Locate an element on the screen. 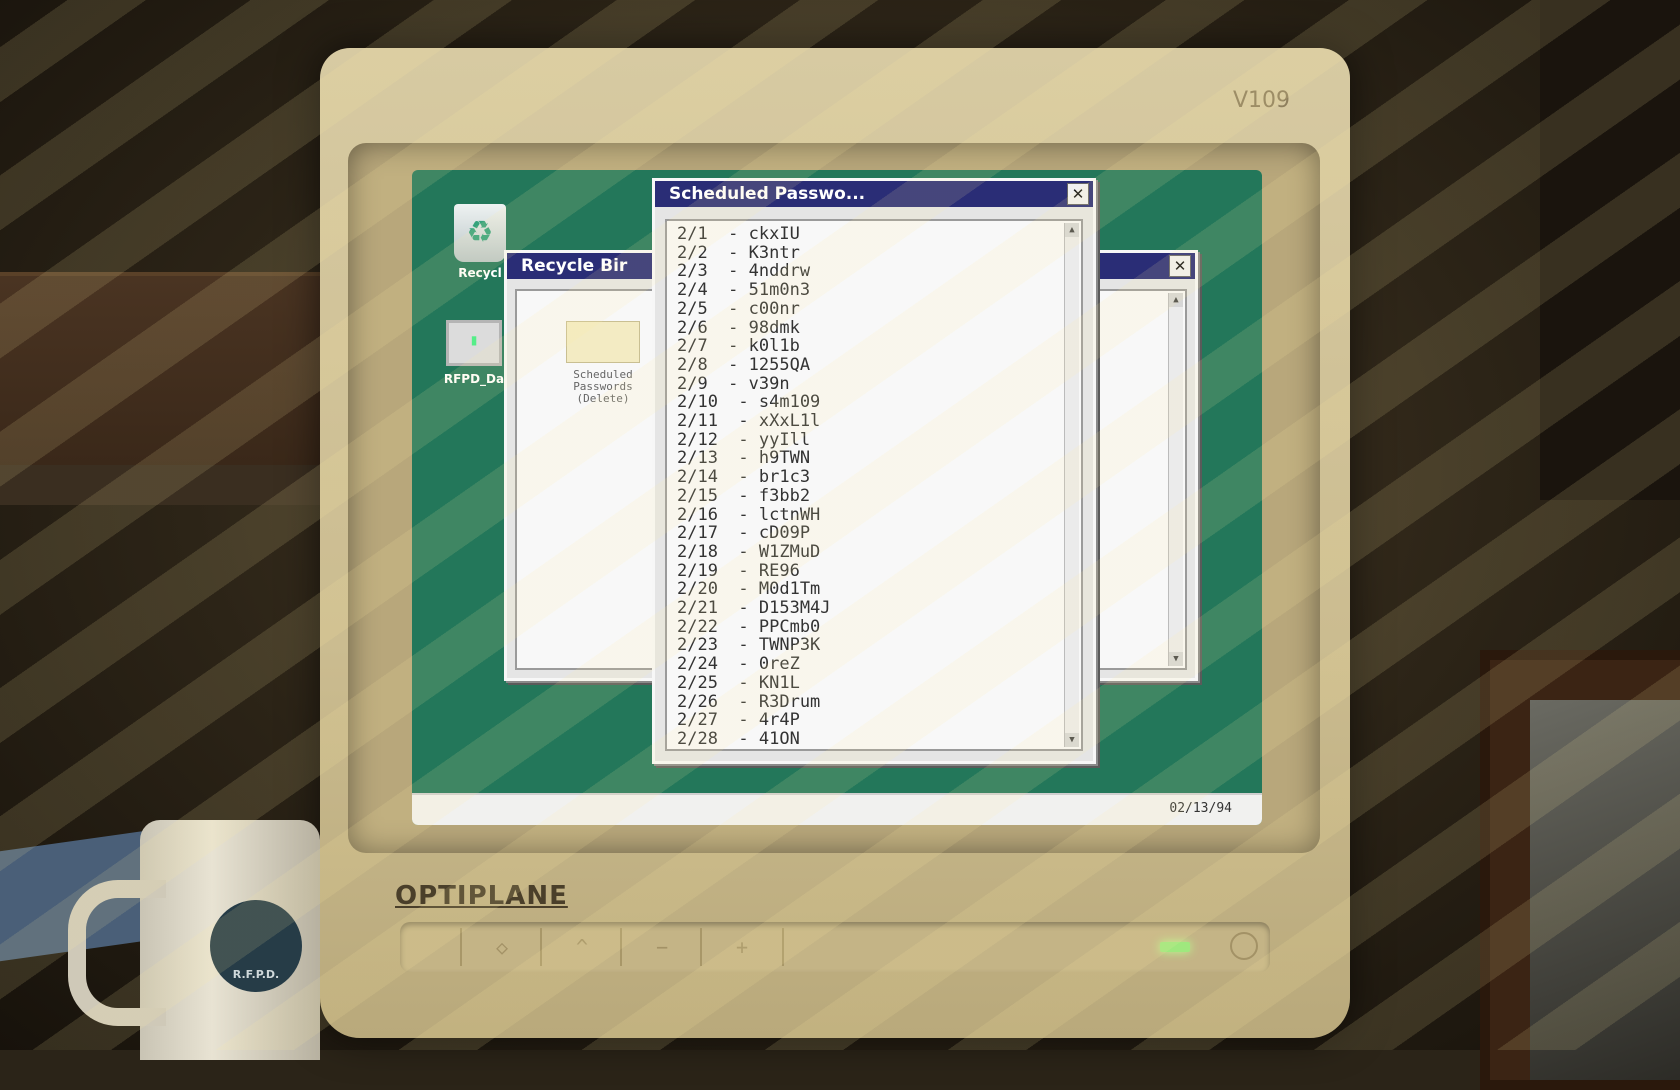 The height and width of the screenshot is (1090, 1680). password-entry: 2/18 - W1ZMuD is located at coordinates (749, 551).